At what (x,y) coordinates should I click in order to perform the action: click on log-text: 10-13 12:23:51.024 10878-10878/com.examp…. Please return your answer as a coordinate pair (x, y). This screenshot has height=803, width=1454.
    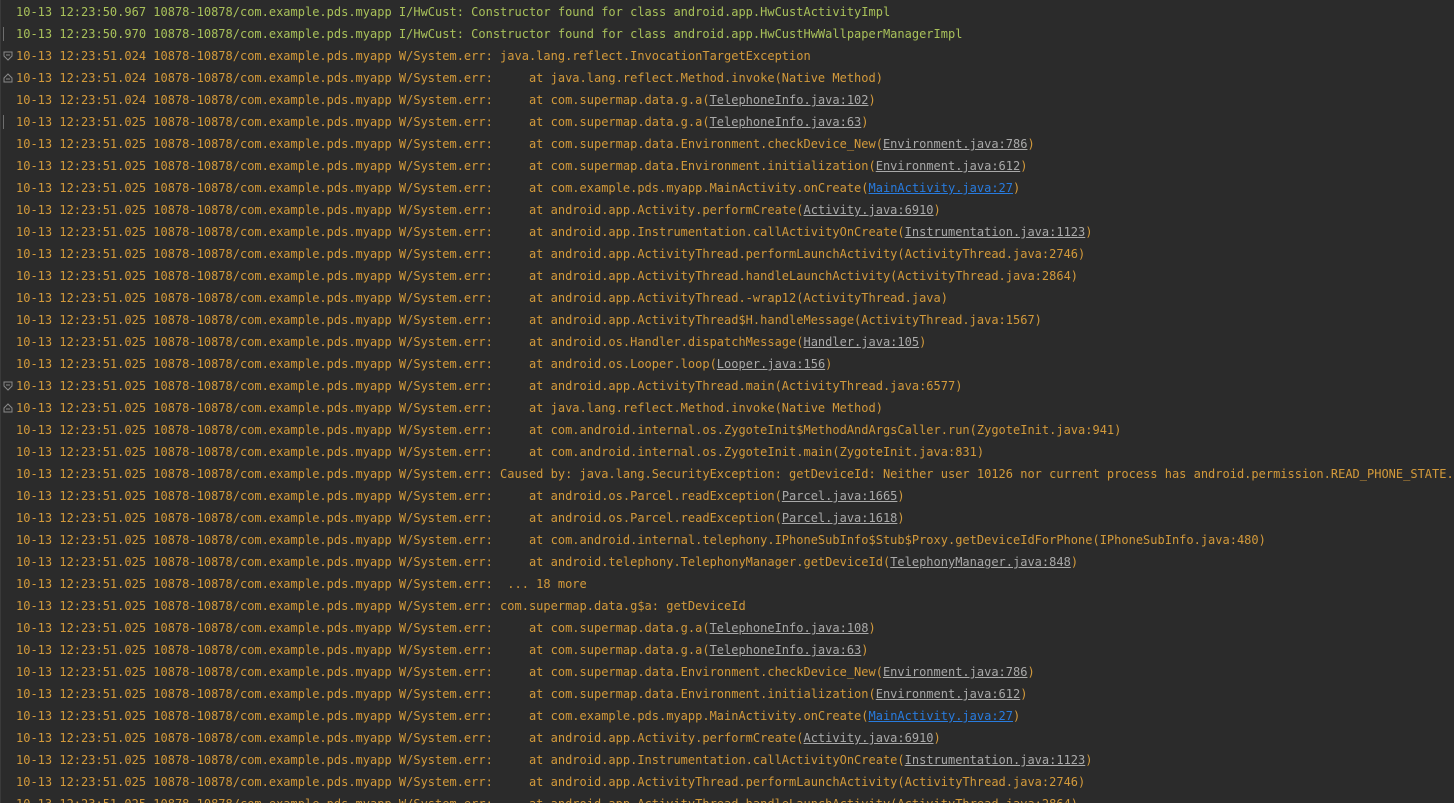
    Looking at the image, I should click on (449, 78).